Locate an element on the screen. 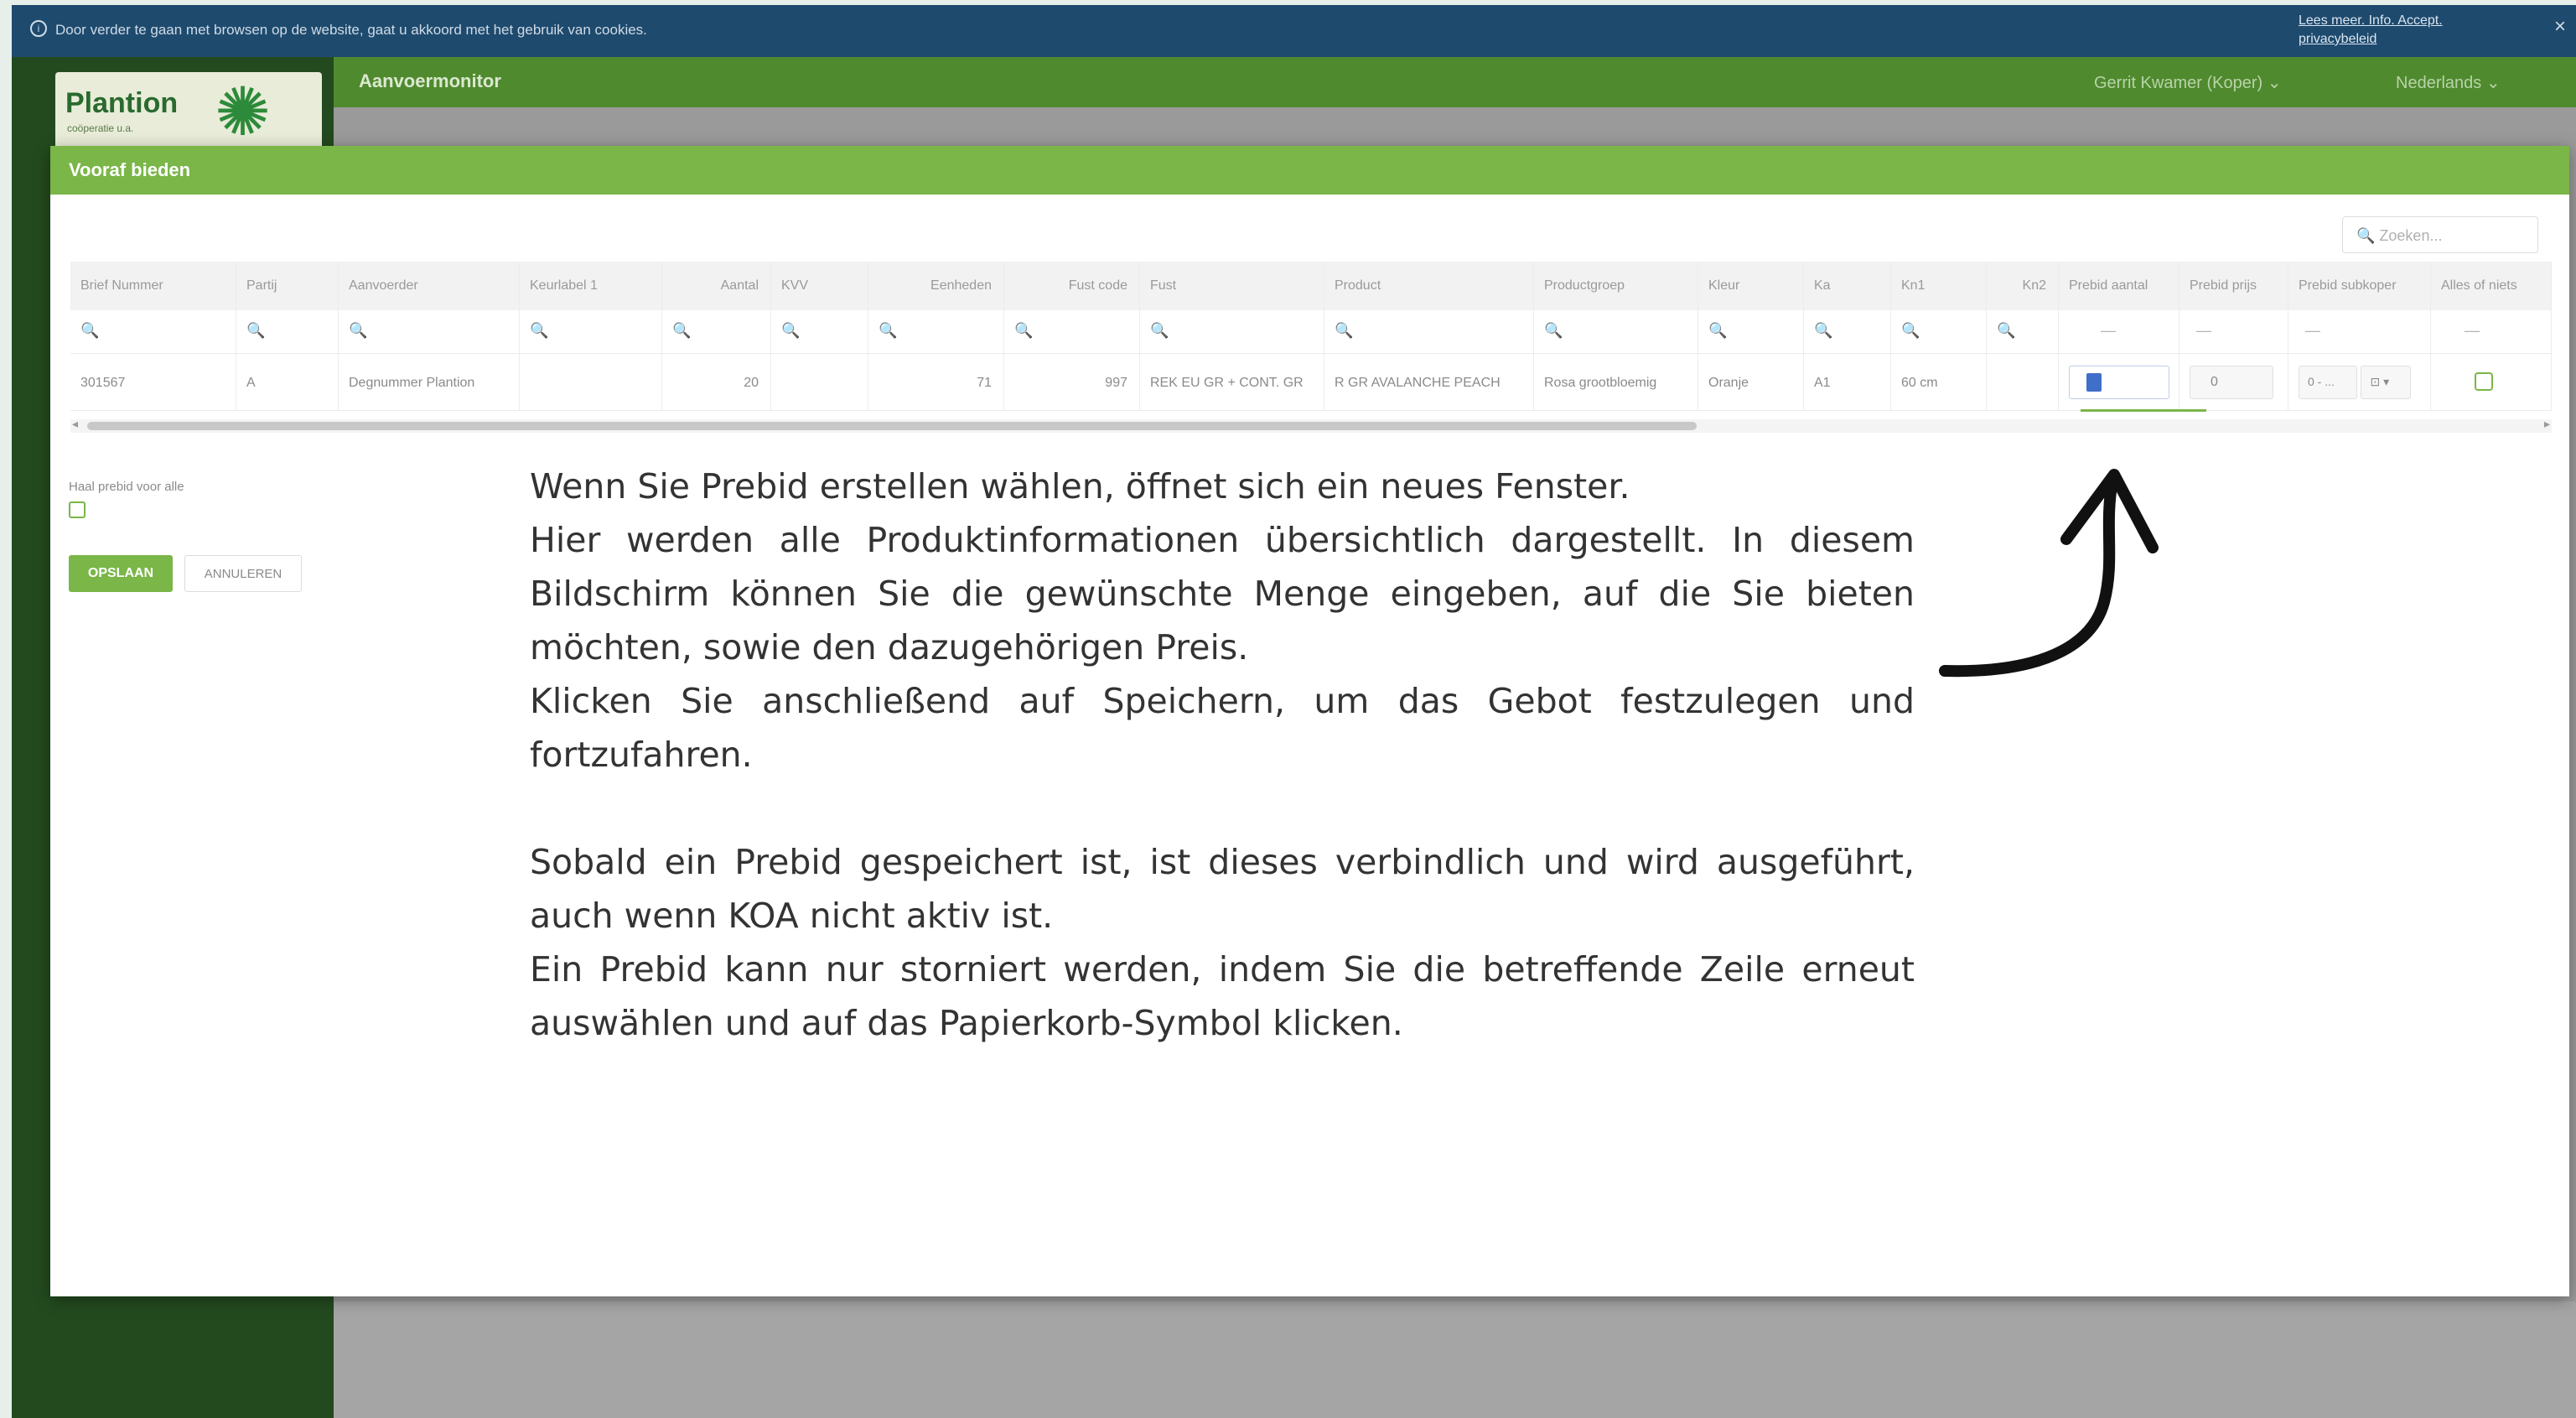  background-content is located at coordinates (1455, 1359).